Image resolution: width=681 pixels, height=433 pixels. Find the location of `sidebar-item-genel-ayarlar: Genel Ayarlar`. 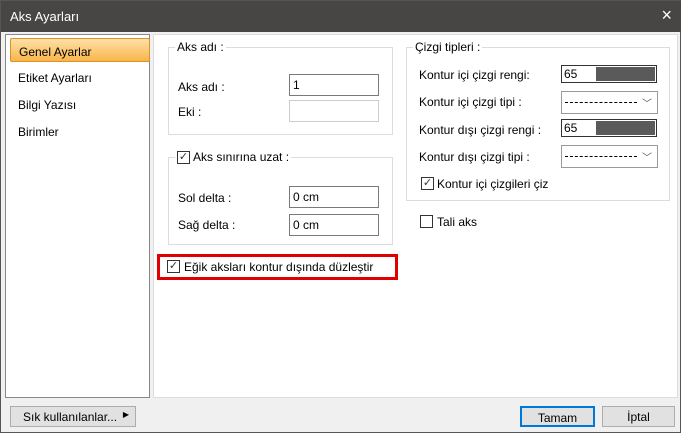

sidebar-item-genel-ayarlar: Genel Ayarlar is located at coordinates (80, 50).